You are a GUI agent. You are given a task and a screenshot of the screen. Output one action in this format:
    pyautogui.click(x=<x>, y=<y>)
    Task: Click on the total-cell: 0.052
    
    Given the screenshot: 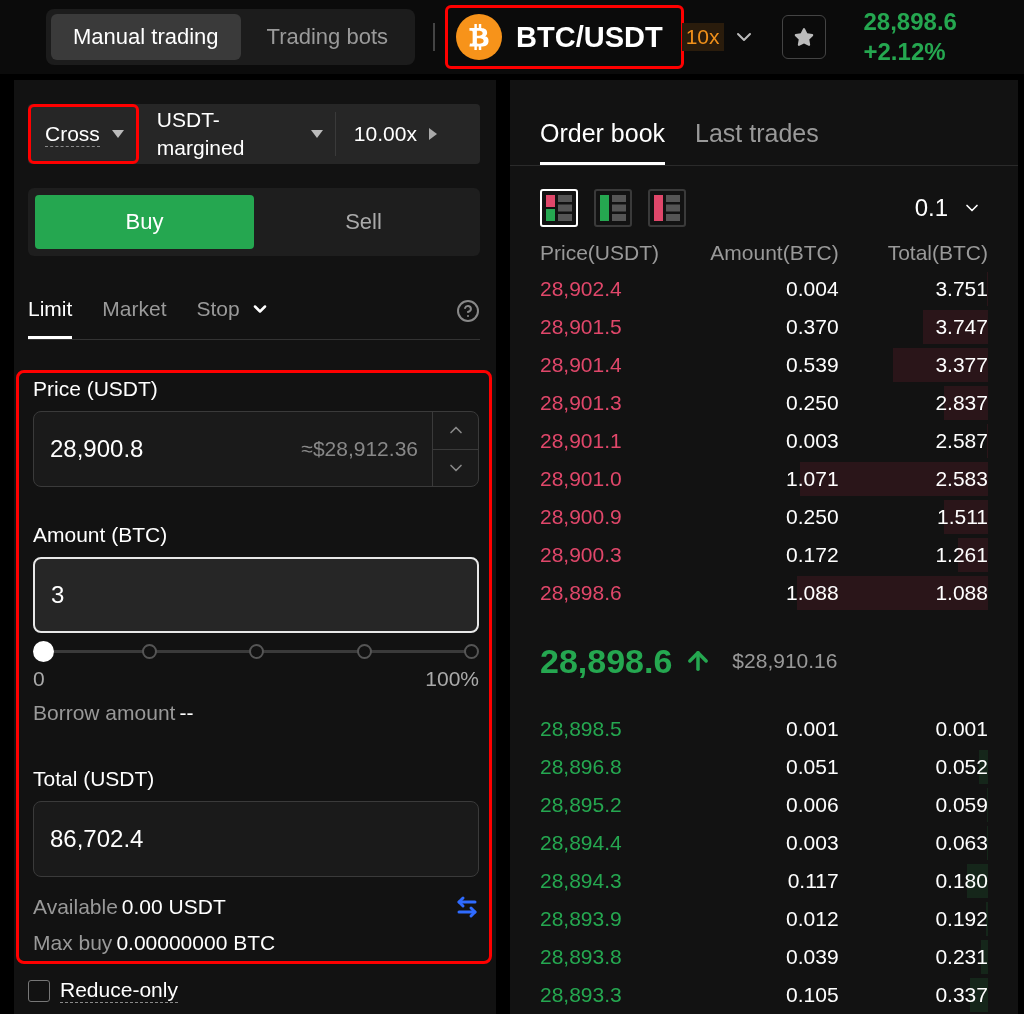 What is the action you would take?
    pyautogui.click(x=961, y=767)
    